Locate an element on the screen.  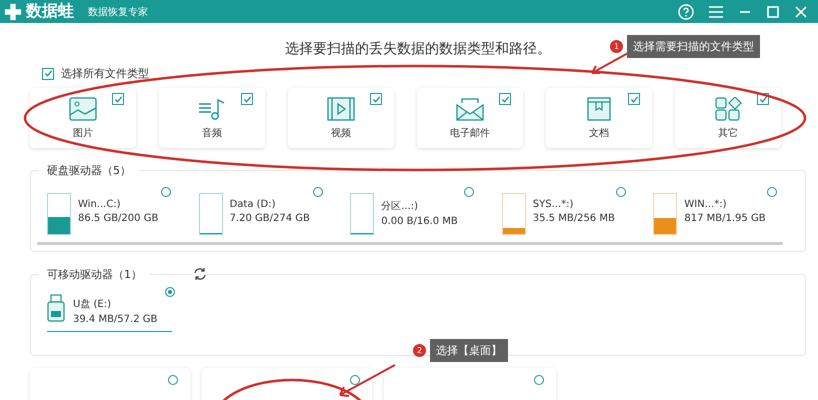
group-title: 可移动驱动器（1） is located at coordinates (94, 274).